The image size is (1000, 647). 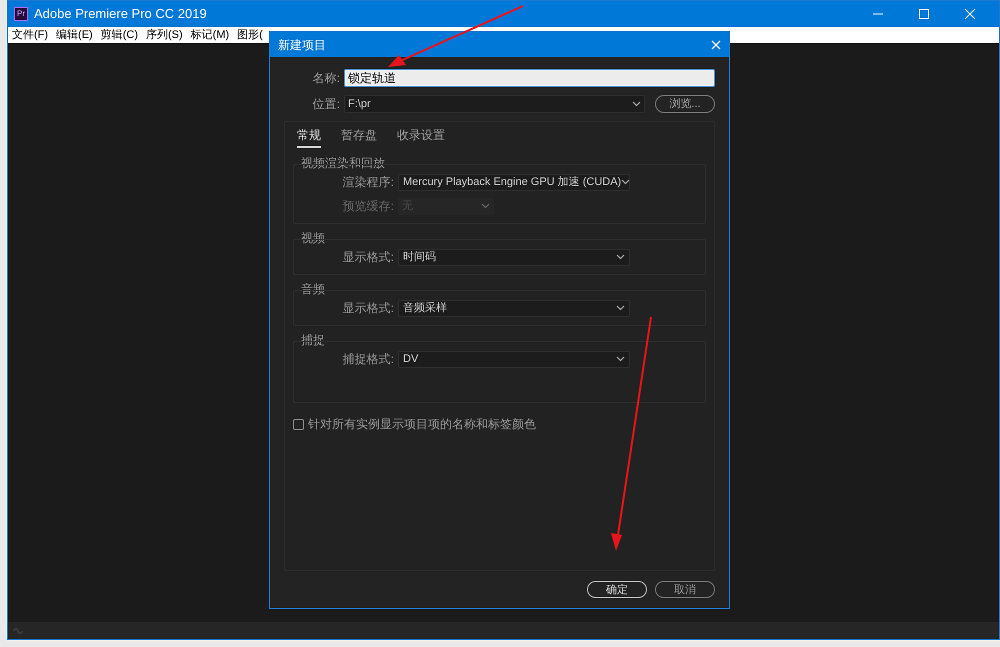 What do you see at coordinates (368, 182) in the screenshot?
I see `field-label: 渲染程序:` at bounding box center [368, 182].